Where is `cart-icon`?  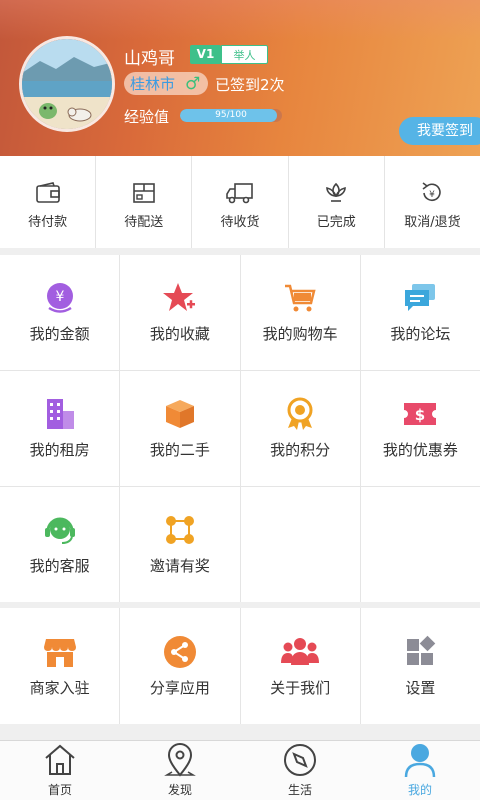 cart-icon is located at coordinates (300, 298).